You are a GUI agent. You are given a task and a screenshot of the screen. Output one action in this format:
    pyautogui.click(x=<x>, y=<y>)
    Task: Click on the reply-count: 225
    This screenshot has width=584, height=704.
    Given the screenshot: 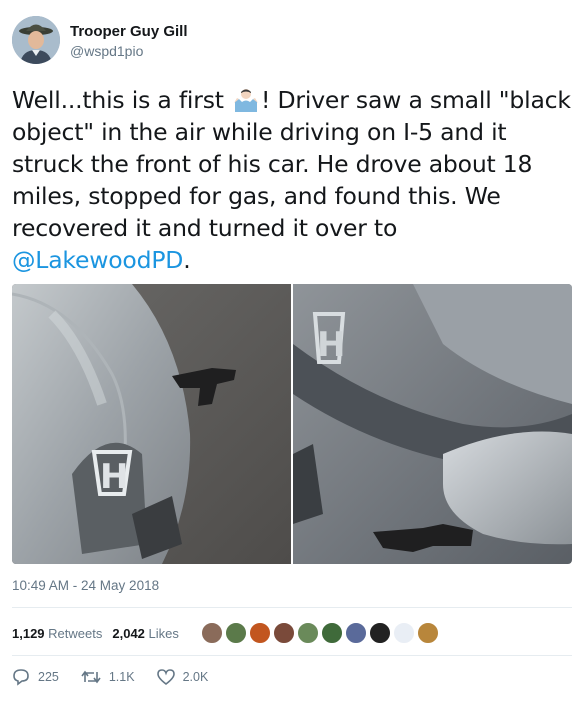 What is the action you would take?
    pyautogui.click(x=48, y=677)
    